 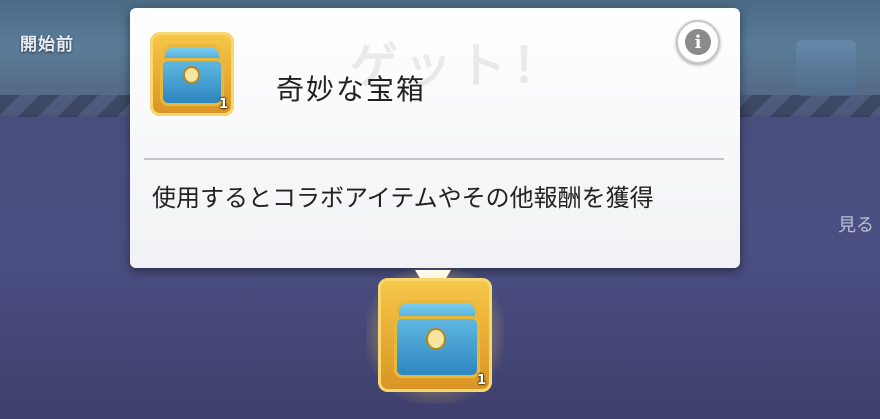 What do you see at coordinates (481, 380) in the screenshot?
I see `reward-count: 1` at bounding box center [481, 380].